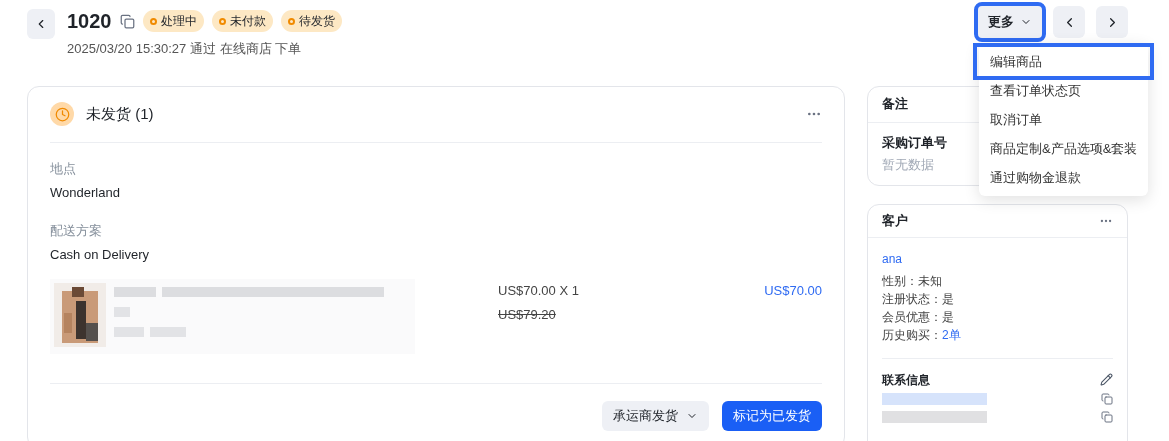 This screenshot has width=1169, height=441. I want to click on customer-field: 历史购买：2单, so click(997, 334).